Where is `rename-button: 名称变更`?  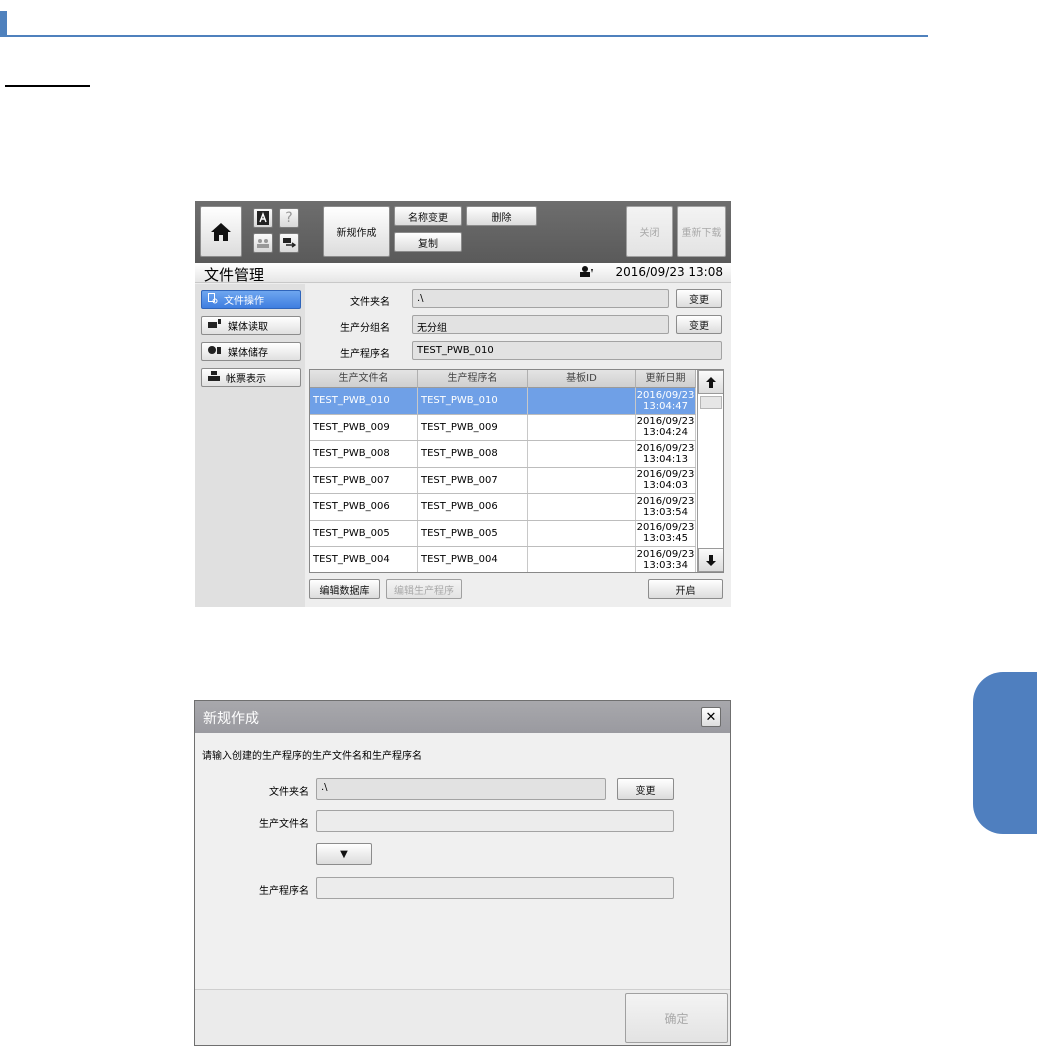
rename-button: 名称变更 is located at coordinates (428, 216).